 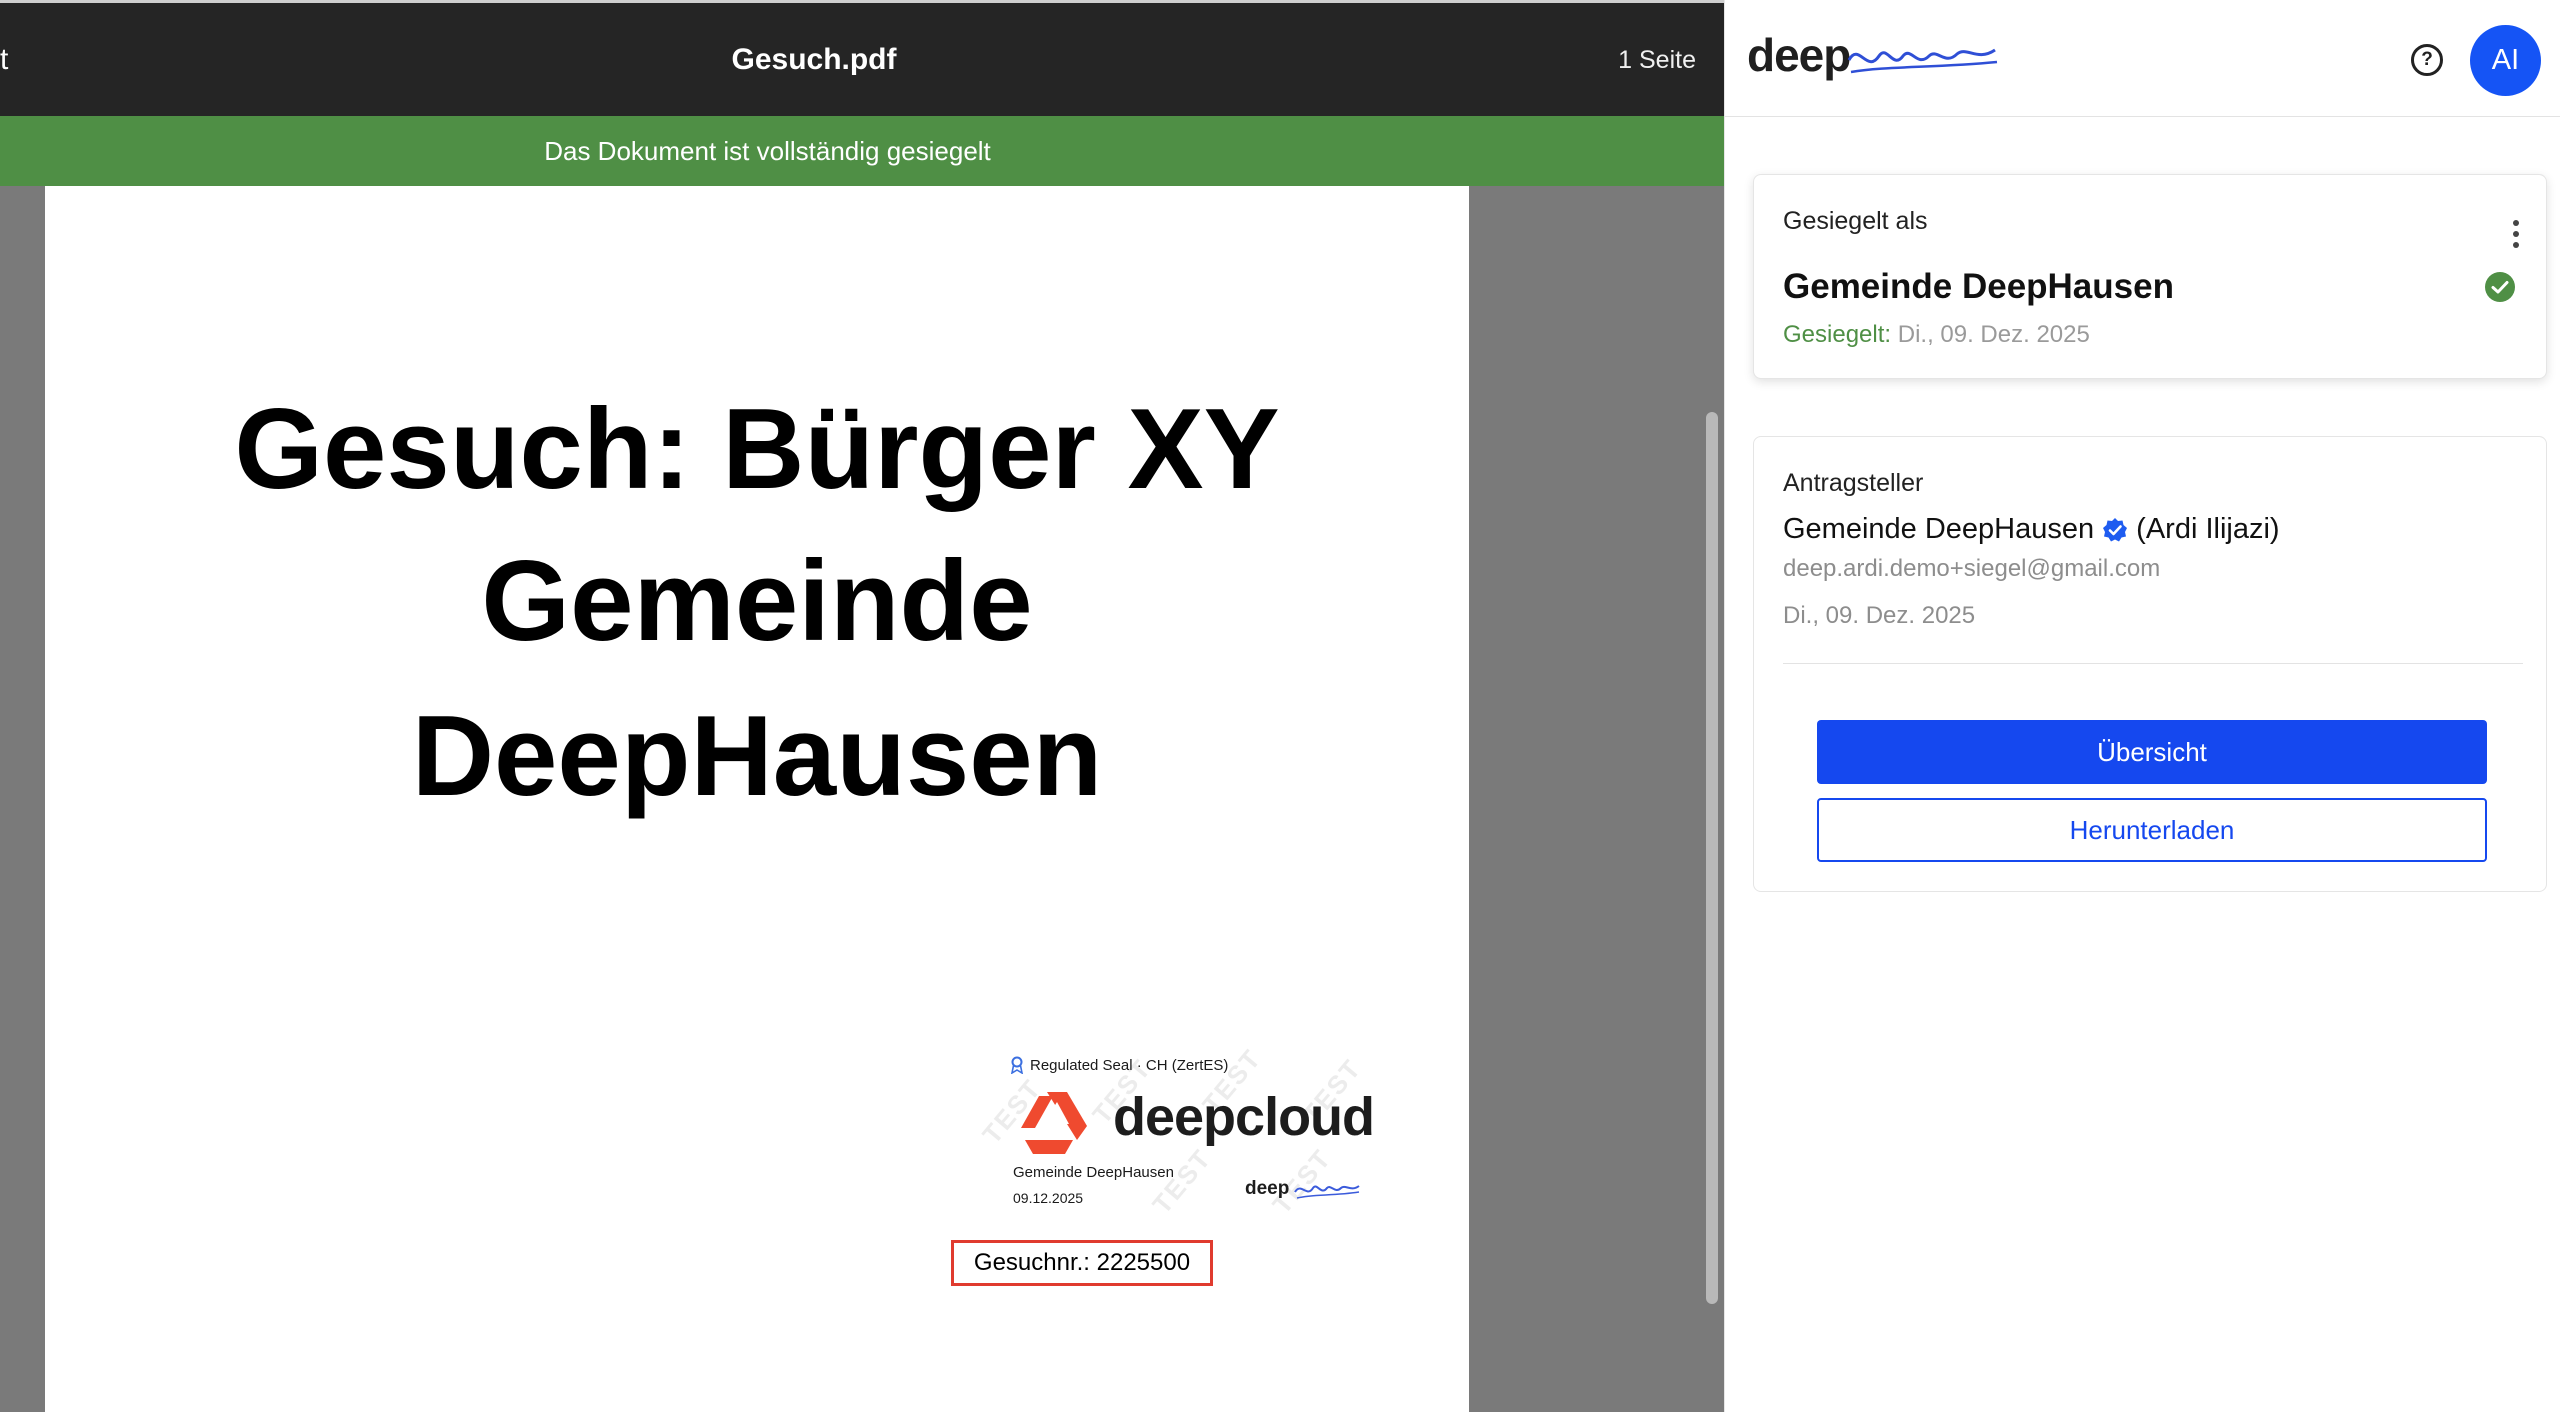 What do you see at coordinates (2516, 234) in the screenshot?
I see `more-vertical-icon` at bounding box center [2516, 234].